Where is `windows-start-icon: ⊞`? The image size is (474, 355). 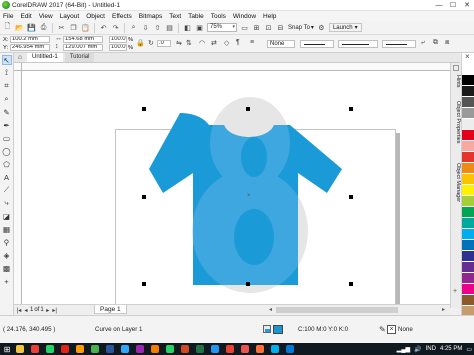
windows-start-icon: ⊞ is located at coordinates (7, 349).